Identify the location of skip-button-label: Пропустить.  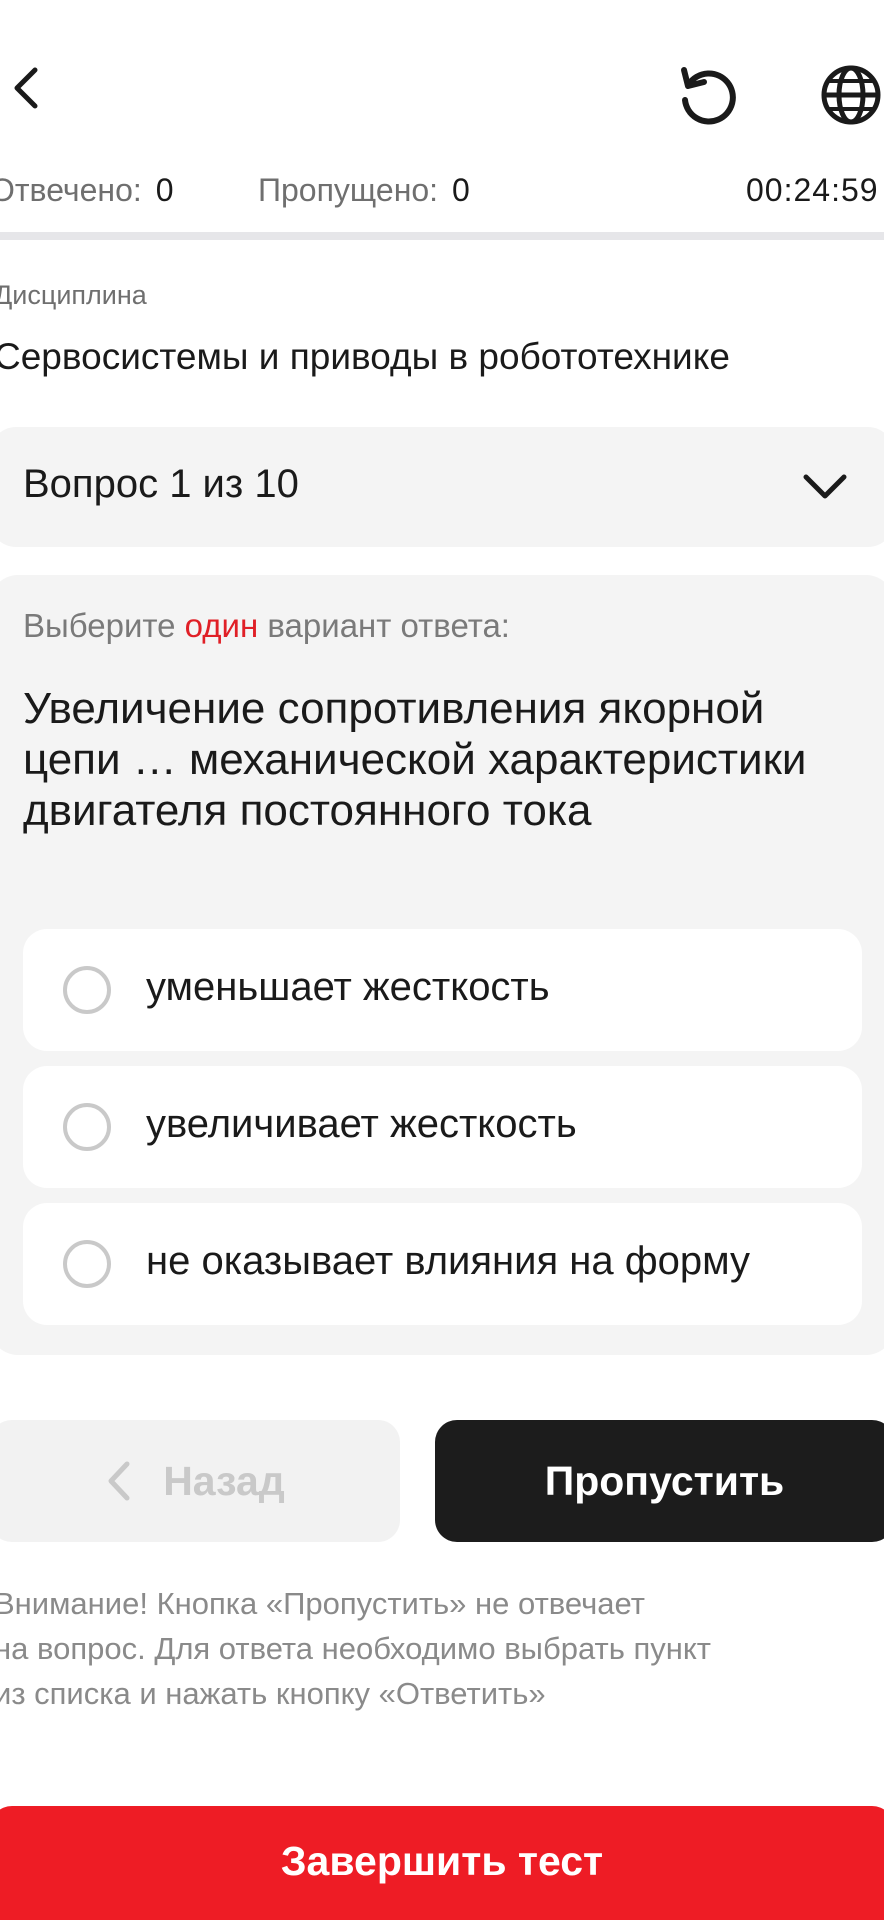
(664, 1480).